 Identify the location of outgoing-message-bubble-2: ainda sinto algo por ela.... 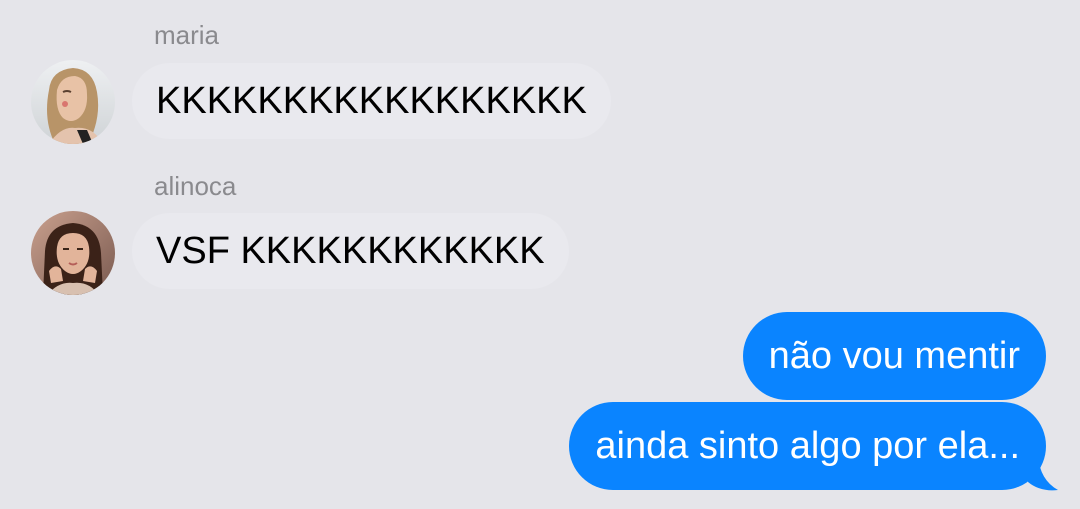
(807, 446).